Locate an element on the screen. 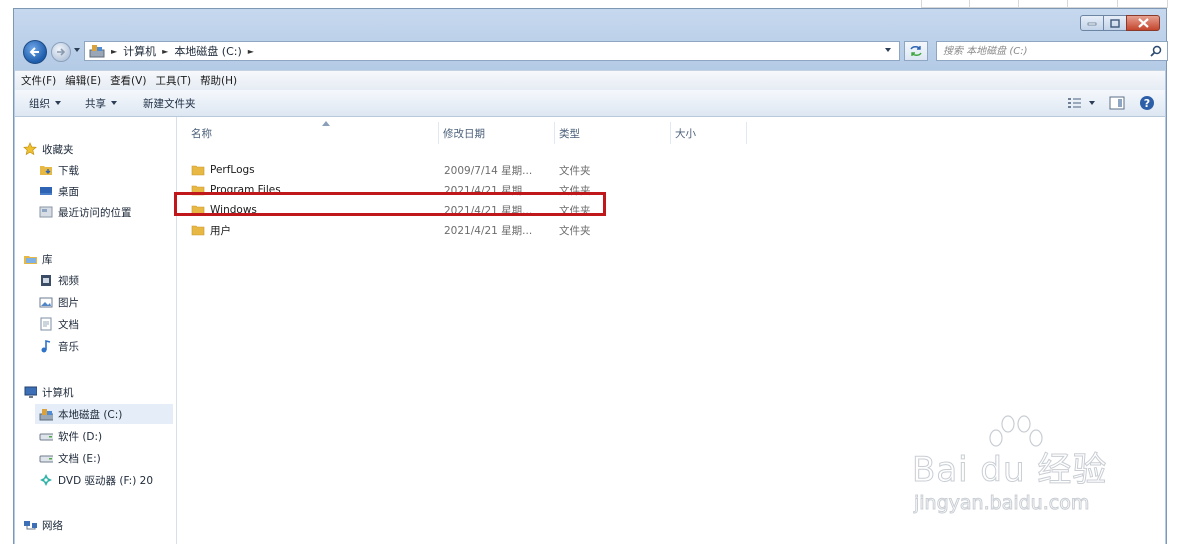 The width and height of the screenshot is (1188, 544). nav-computer-label: 计算机 is located at coordinates (58, 392).